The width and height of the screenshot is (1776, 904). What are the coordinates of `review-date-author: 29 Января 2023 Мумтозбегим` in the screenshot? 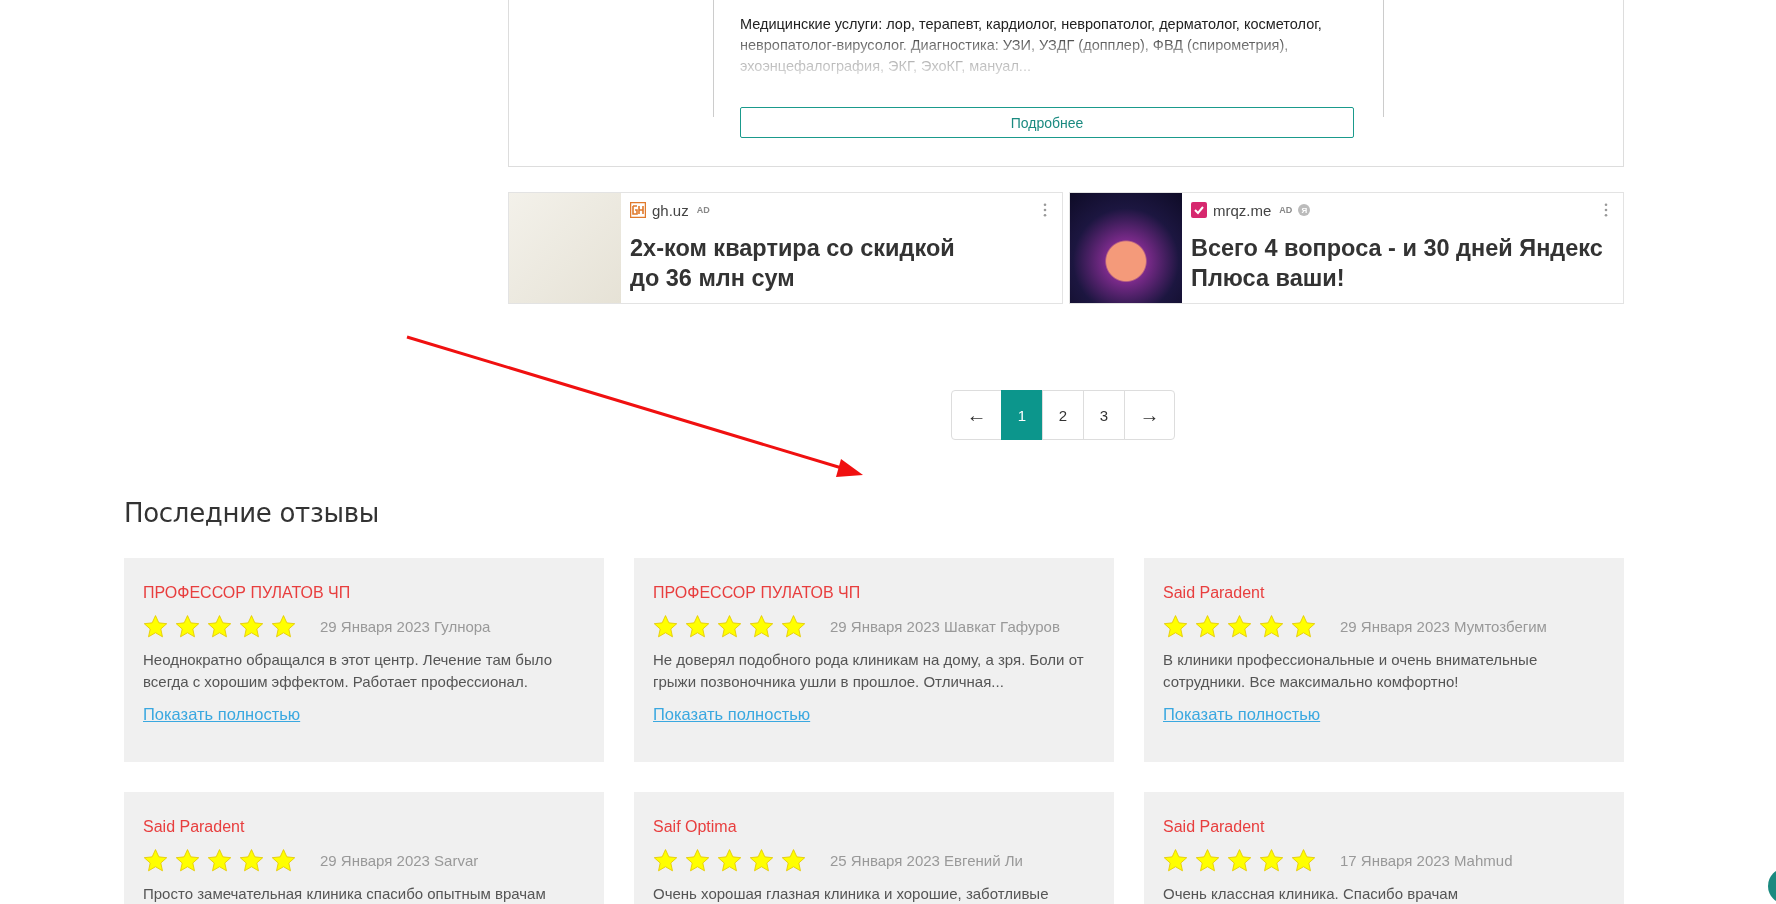 It's located at (1443, 626).